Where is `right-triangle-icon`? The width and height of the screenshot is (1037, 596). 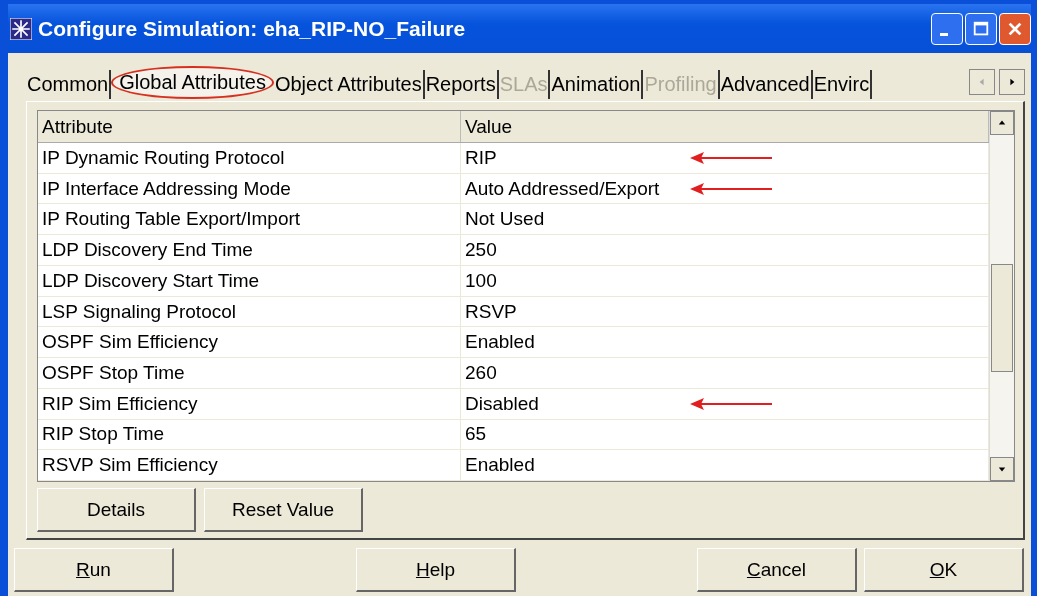
right-triangle-icon is located at coordinates (1012, 82).